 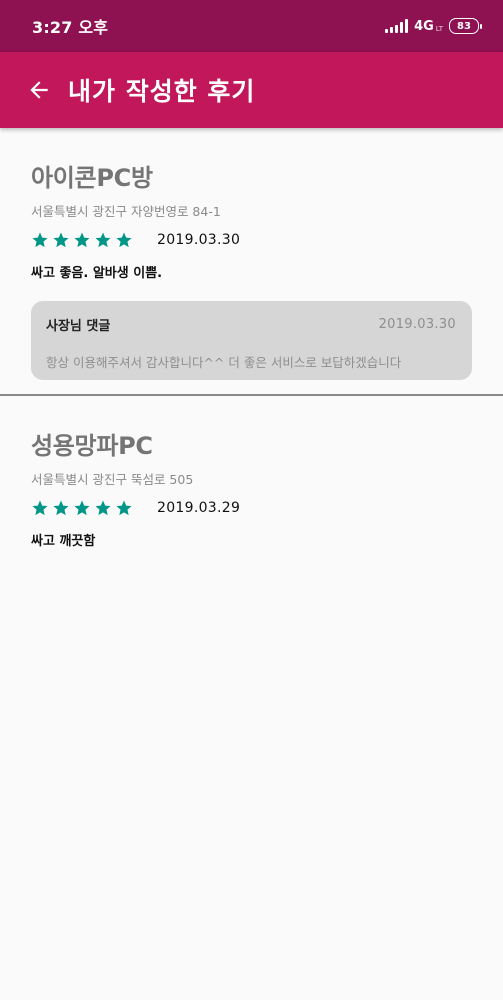 I want to click on store-name: 성용망파PC, so click(x=92, y=445).